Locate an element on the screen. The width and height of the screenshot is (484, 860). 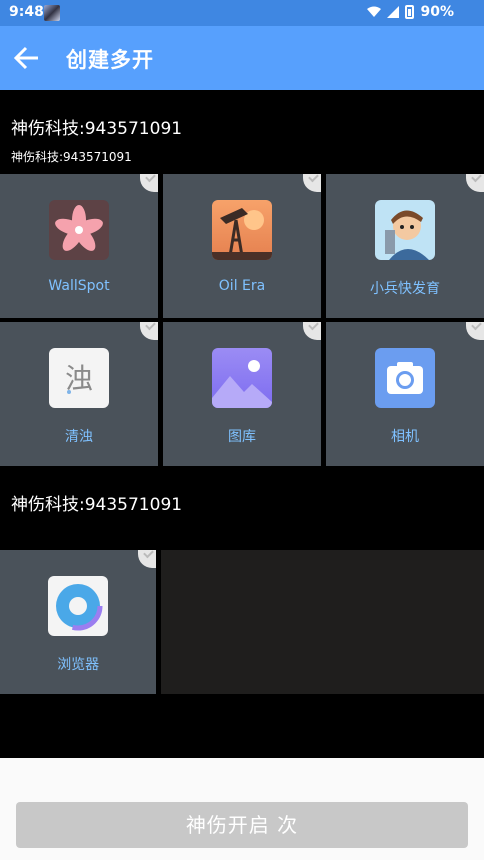
app-label: 浏览器 is located at coordinates (78, 665).